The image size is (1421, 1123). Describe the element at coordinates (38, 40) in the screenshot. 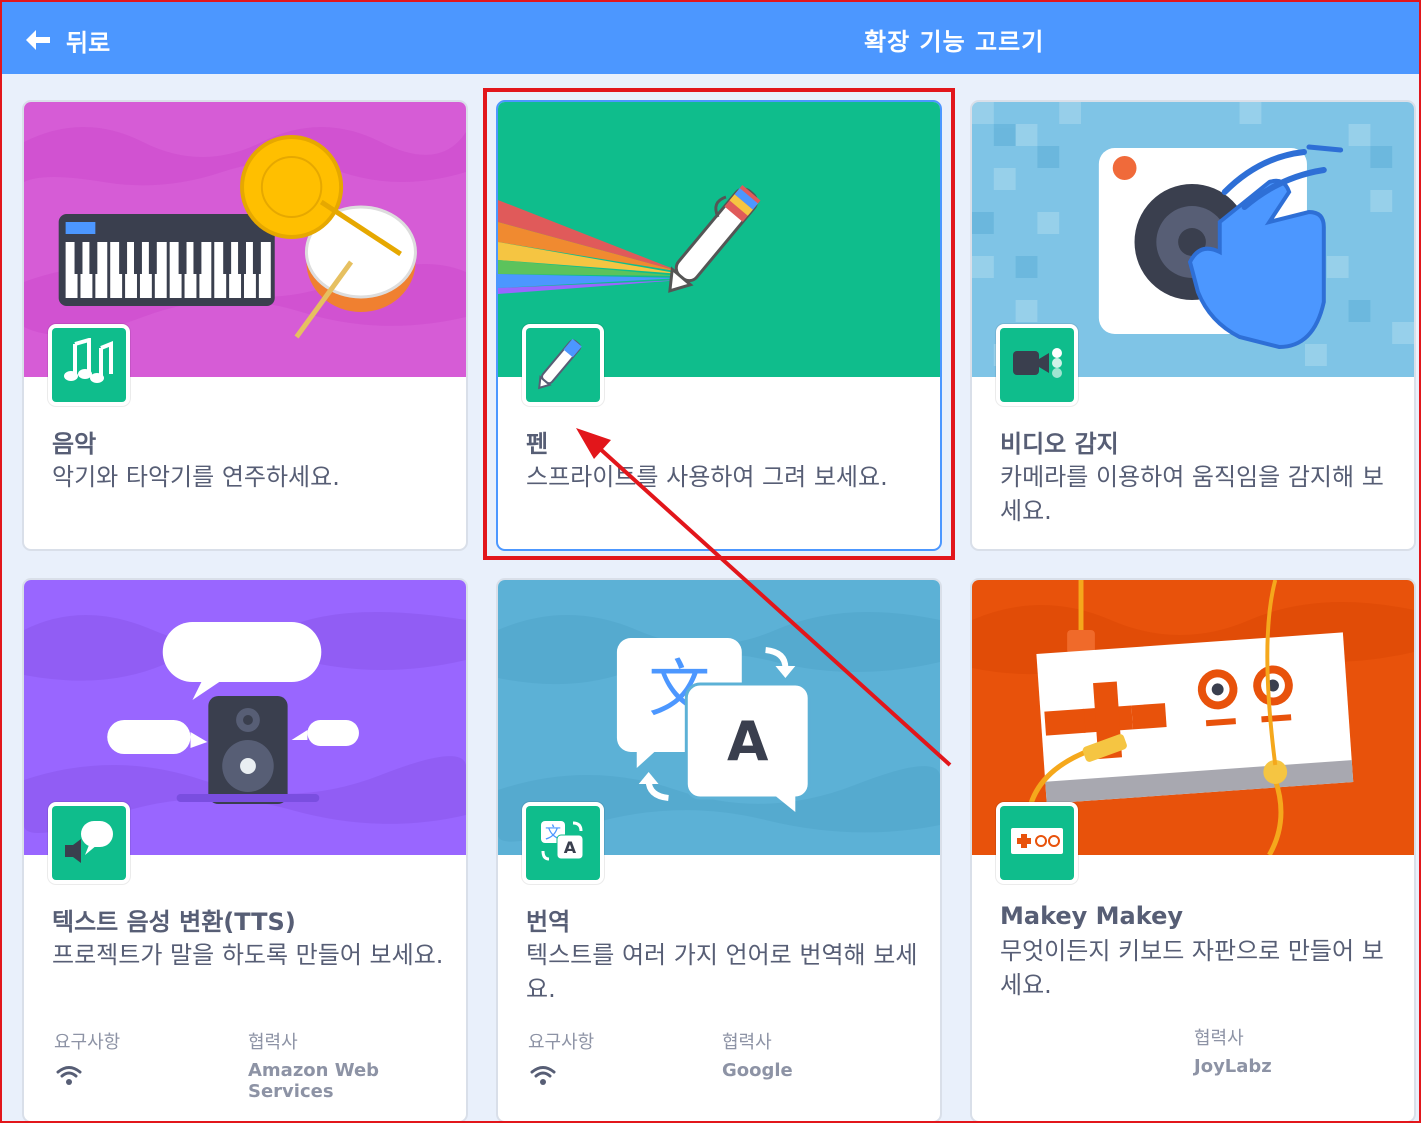

I see `back-arrow-icon` at that location.